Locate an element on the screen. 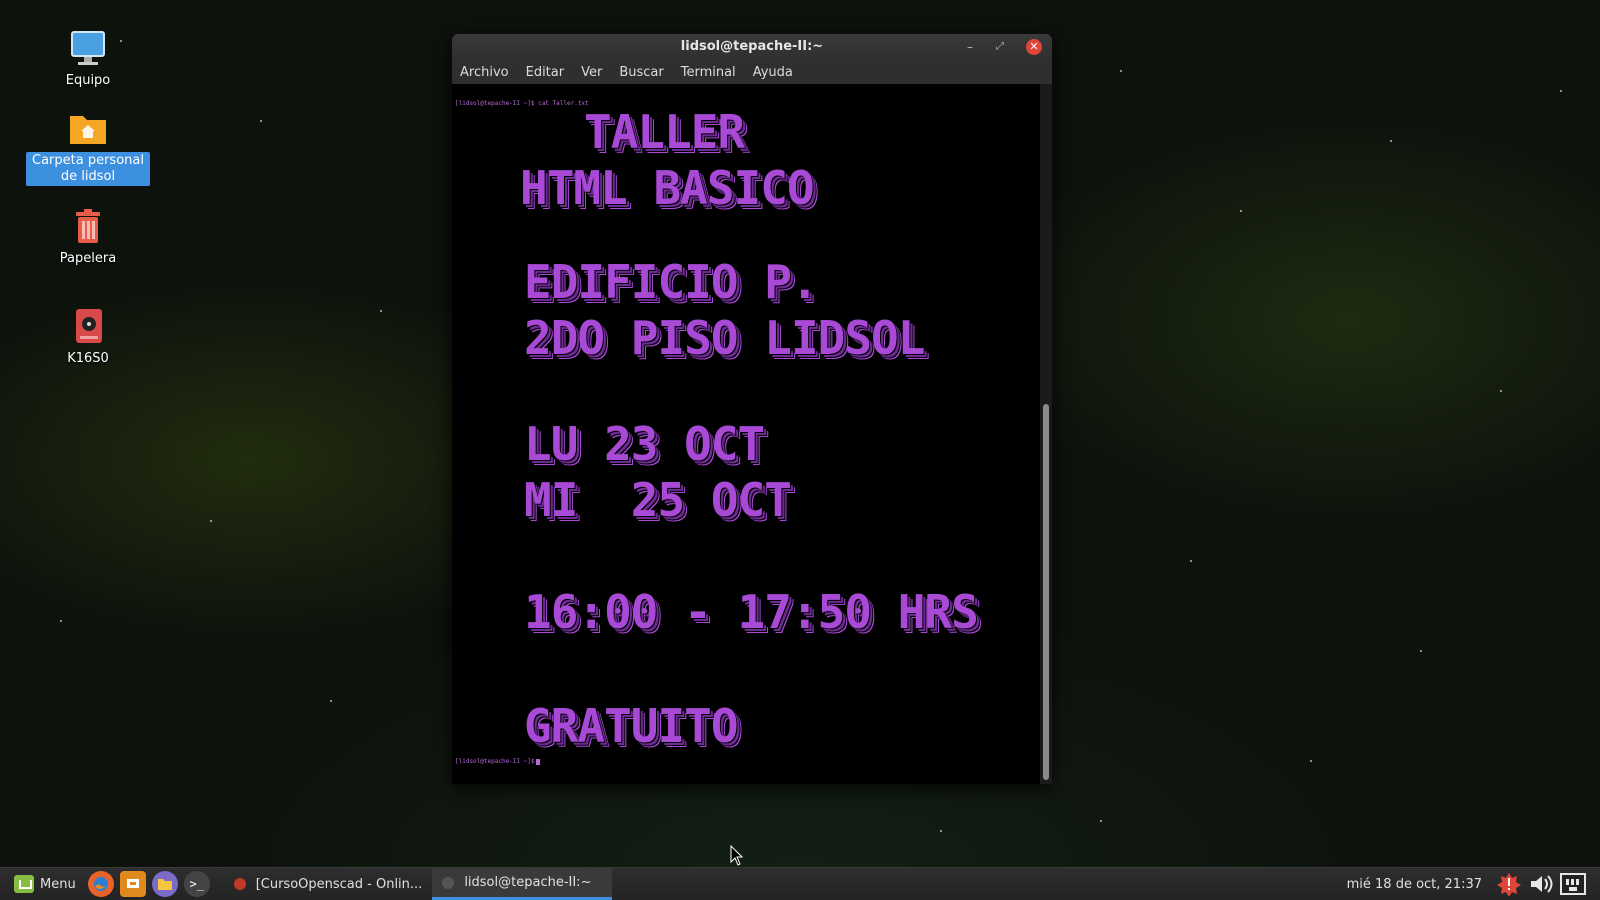 The width and height of the screenshot is (1600, 900). menu-terminal: Terminal is located at coordinates (708, 72).